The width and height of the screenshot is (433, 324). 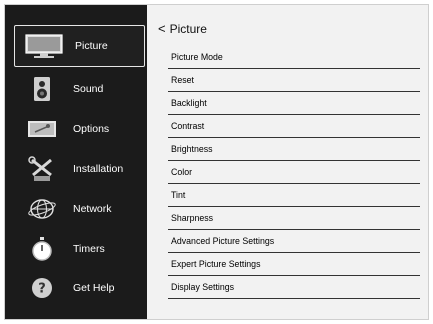 I want to click on sidebar-item-label: Get Help, so click(x=94, y=288).